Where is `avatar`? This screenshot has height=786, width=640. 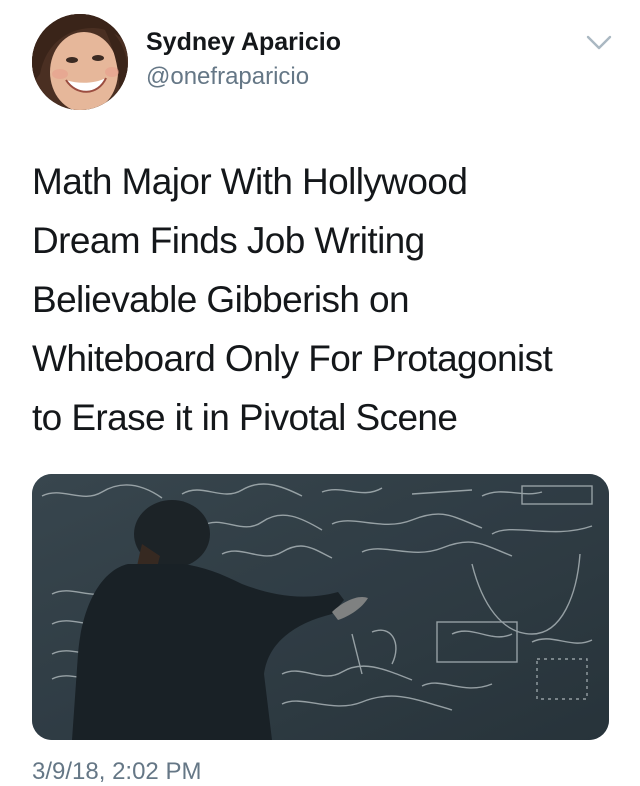 avatar is located at coordinates (80, 62).